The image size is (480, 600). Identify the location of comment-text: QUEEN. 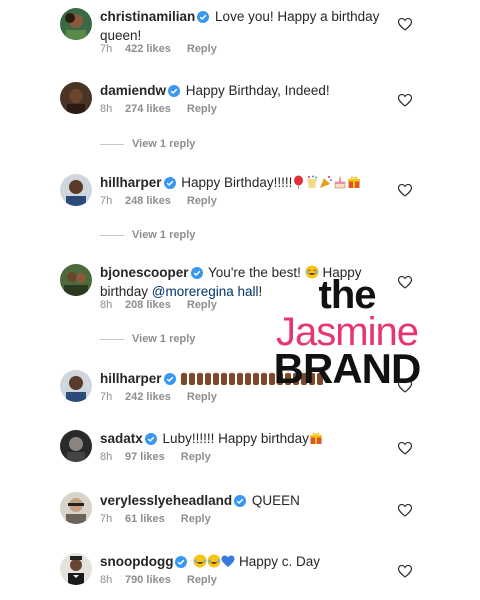
(275, 500).